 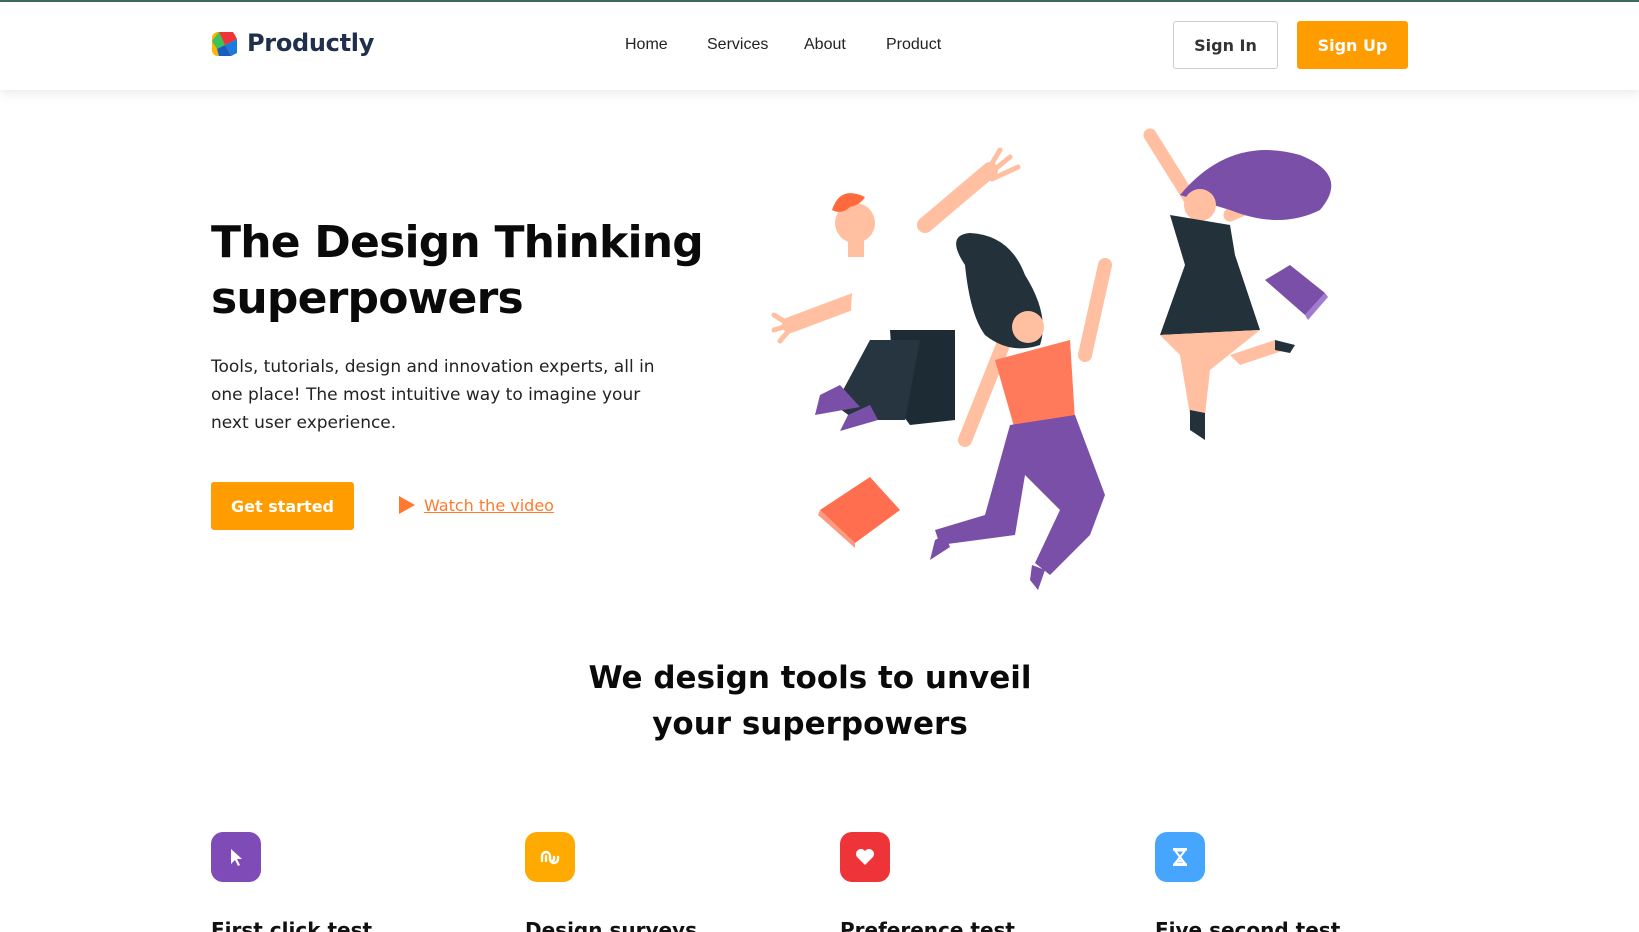 I want to click on nav-item-services: Services, so click(x=737, y=45).